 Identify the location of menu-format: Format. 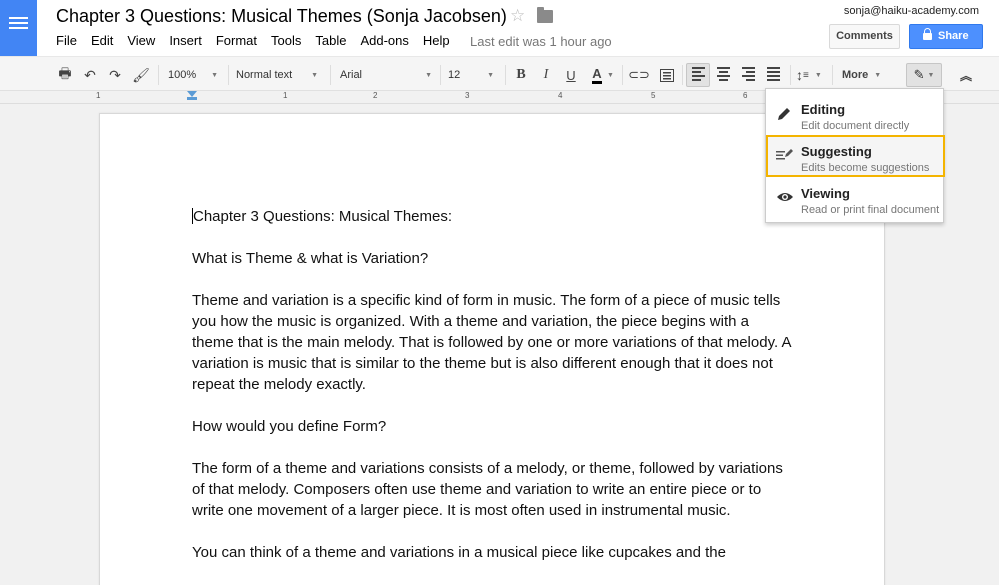
(236, 40).